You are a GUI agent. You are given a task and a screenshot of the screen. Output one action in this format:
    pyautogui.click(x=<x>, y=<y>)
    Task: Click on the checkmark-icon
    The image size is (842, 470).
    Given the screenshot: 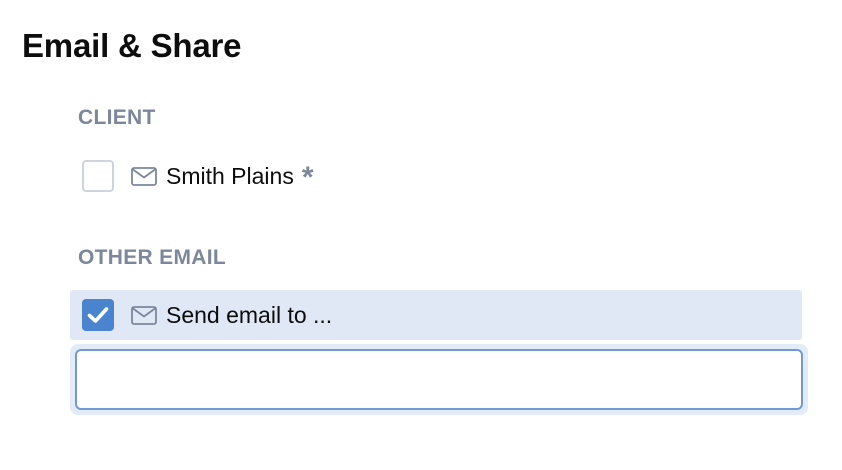 What is the action you would take?
    pyautogui.click(x=98, y=315)
    